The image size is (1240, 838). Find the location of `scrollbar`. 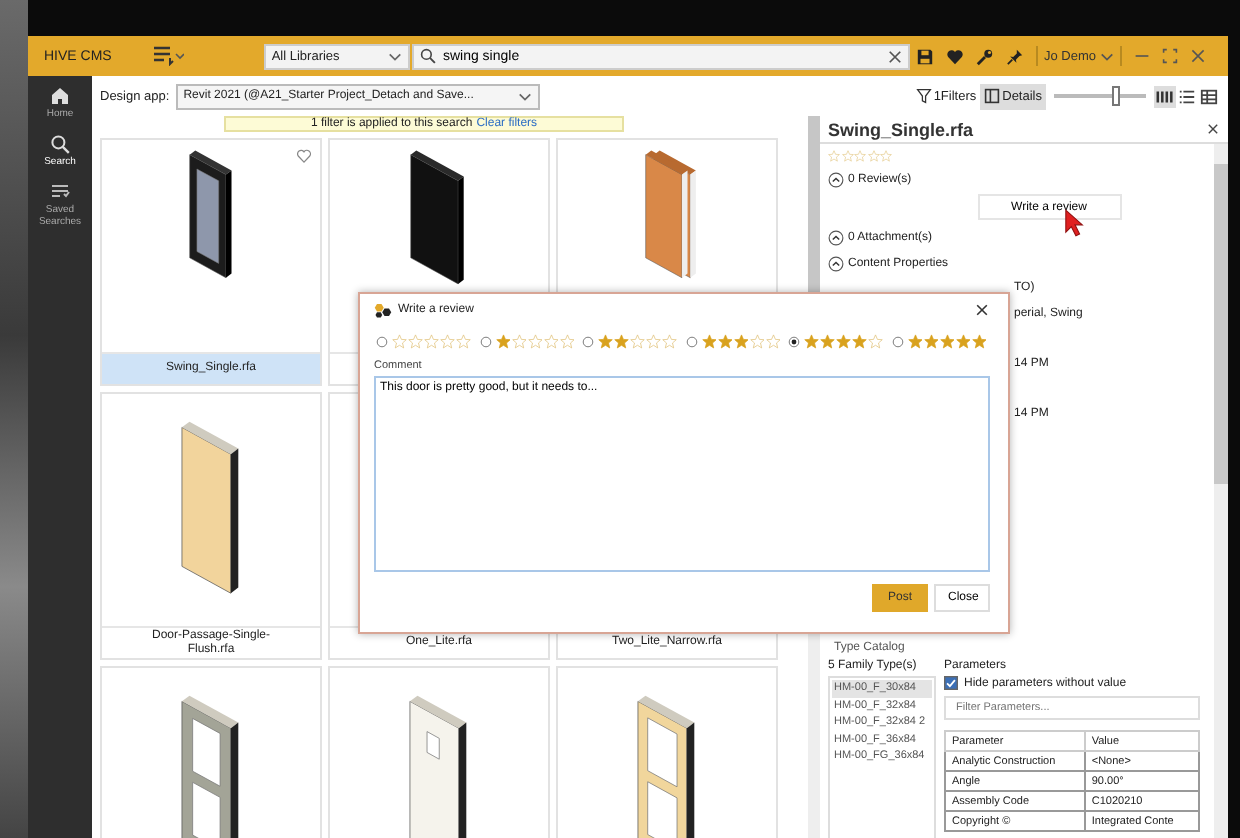

scrollbar is located at coordinates (1221, 491).